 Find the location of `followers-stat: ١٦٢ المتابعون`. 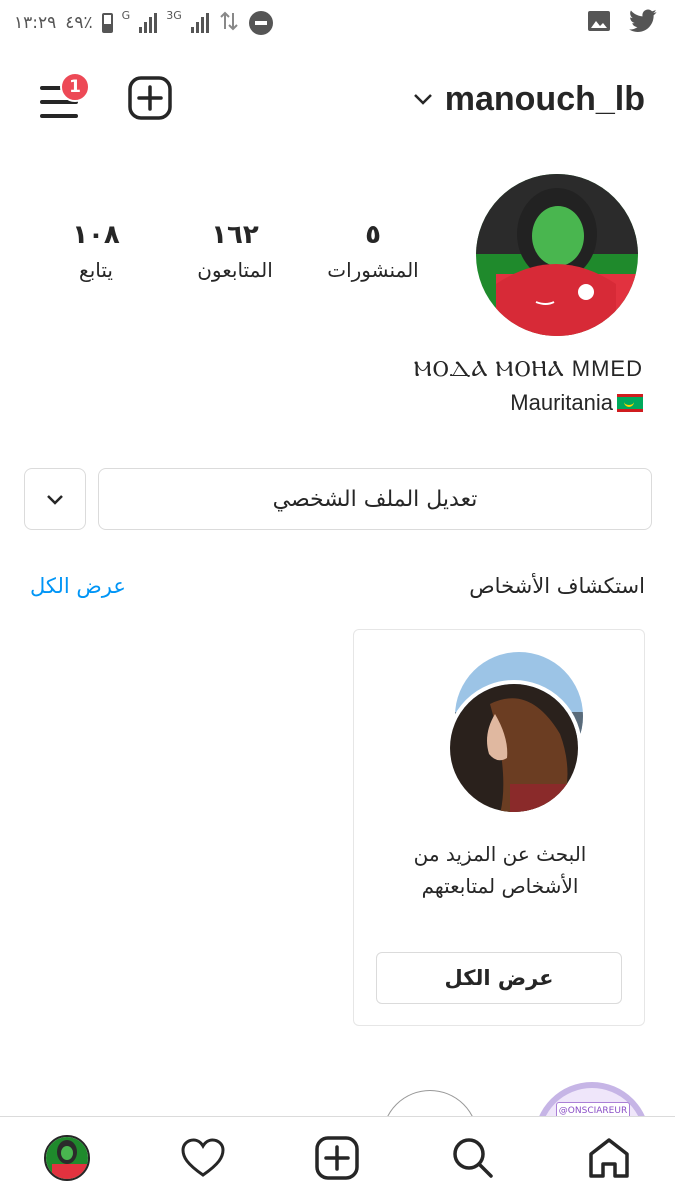

followers-stat: ١٦٢ المتابعون is located at coordinates (235, 250).